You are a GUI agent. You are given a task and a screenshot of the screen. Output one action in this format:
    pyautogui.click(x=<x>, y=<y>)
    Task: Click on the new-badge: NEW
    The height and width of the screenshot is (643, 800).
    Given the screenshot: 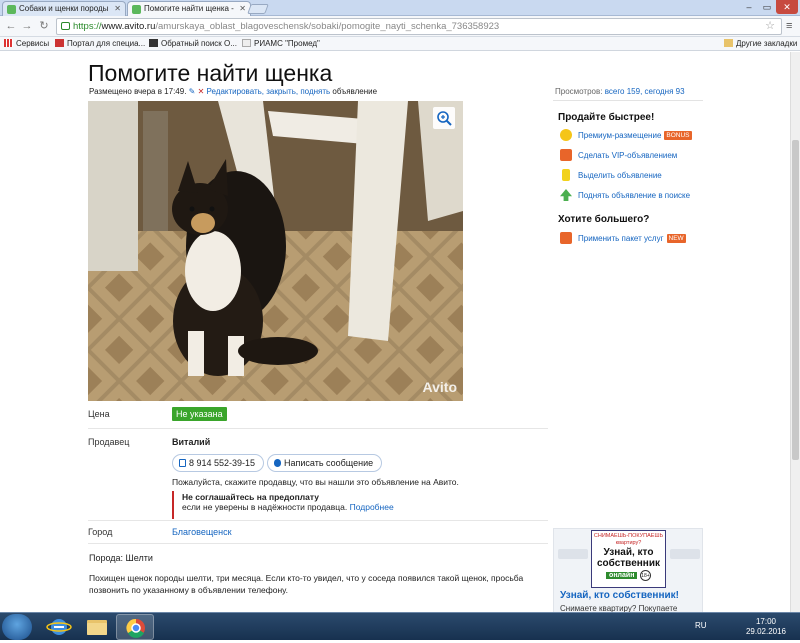 What is the action you would take?
    pyautogui.click(x=676, y=238)
    